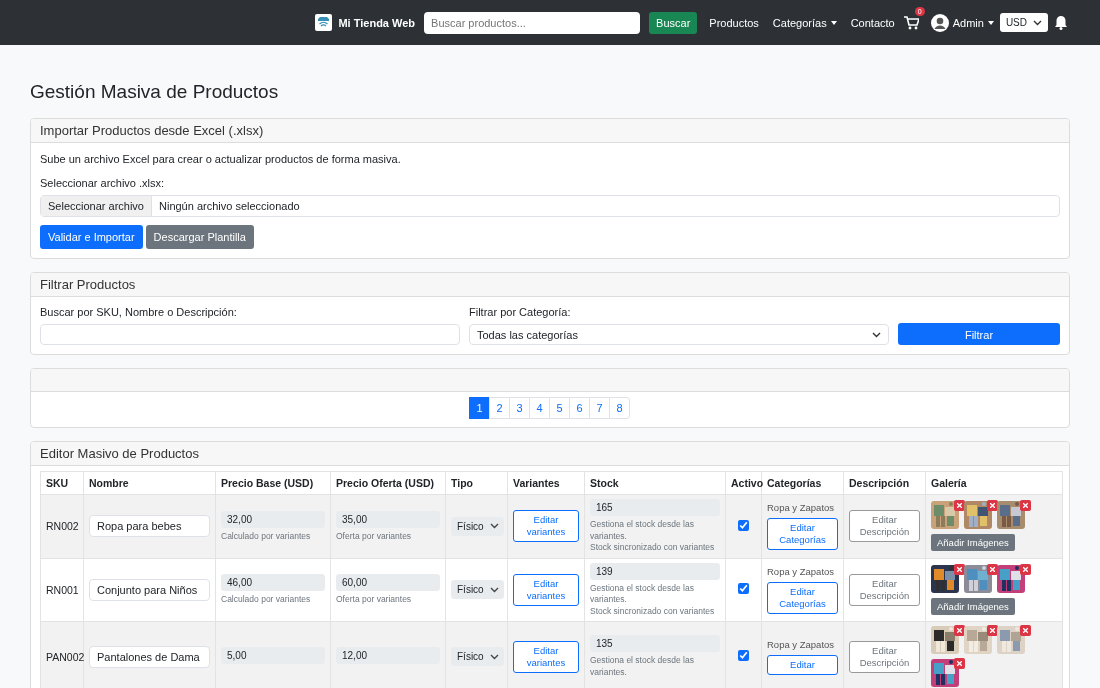  What do you see at coordinates (884, 483) in the screenshot?
I see `column-header: Descripción` at bounding box center [884, 483].